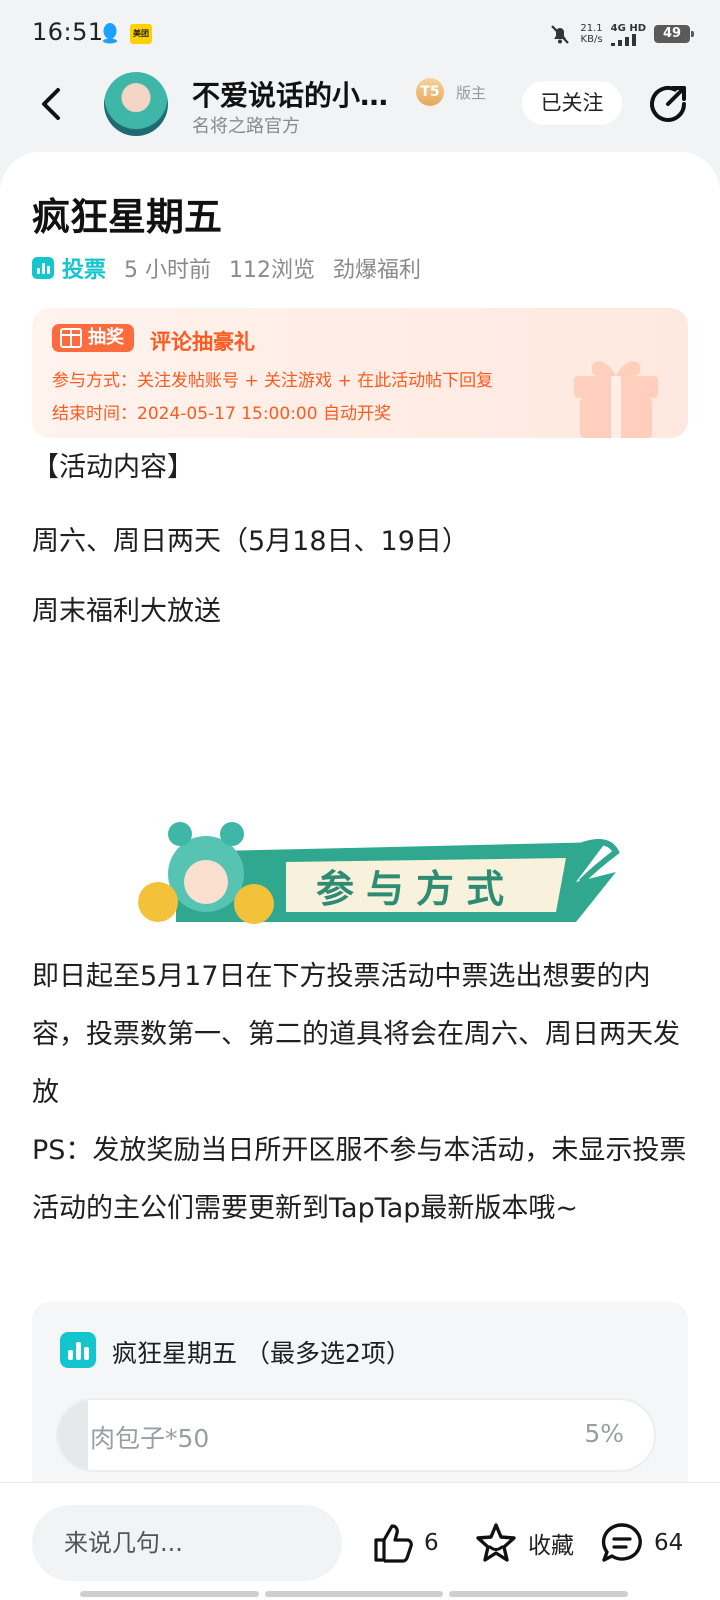 The width and height of the screenshot is (720, 1600). What do you see at coordinates (356, 1435) in the screenshot?
I see `poll-option: 肉包子*50 5%` at bounding box center [356, 1435].